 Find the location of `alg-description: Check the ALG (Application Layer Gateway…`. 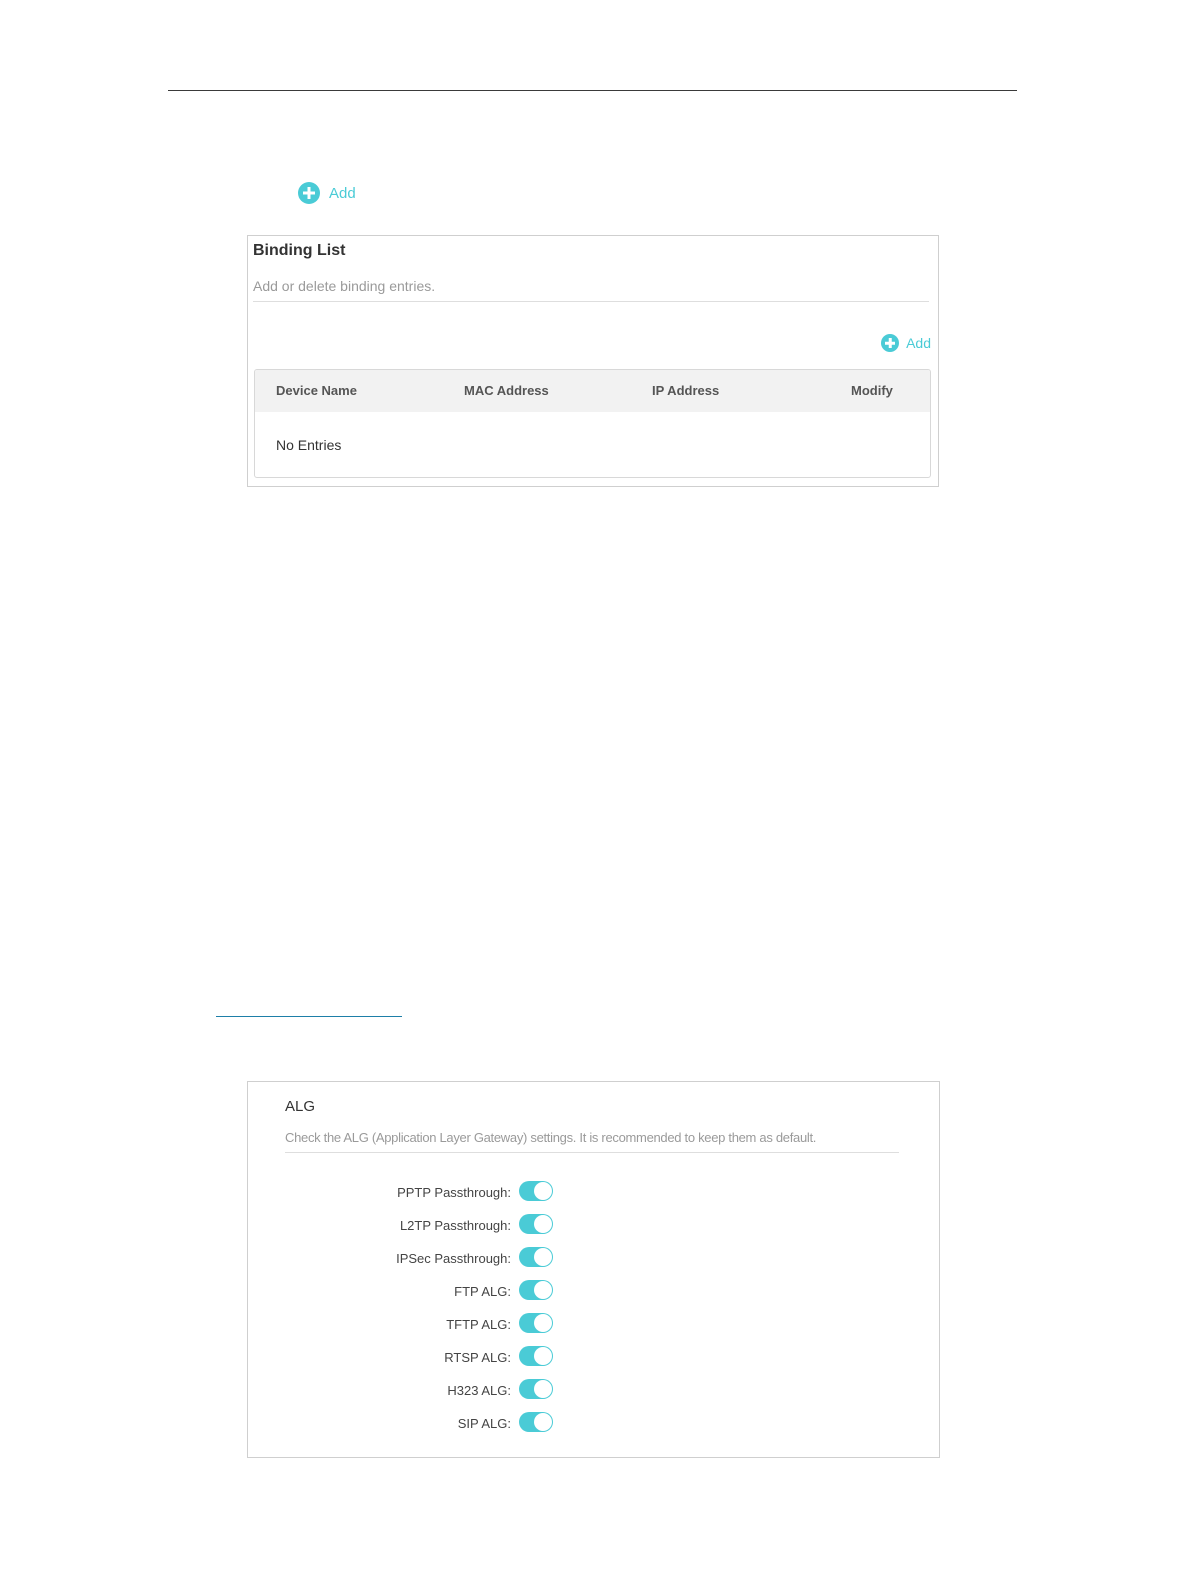

alg-description: Check the ALG (Application Layer Gateway… is located at coordinates (551, 1137).